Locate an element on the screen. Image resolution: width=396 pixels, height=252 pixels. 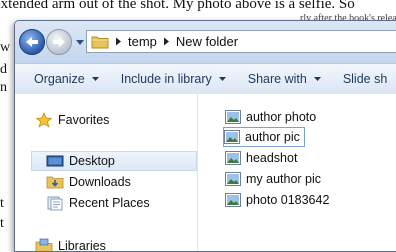
file-name: headshot is located at coordinates (272, 158).